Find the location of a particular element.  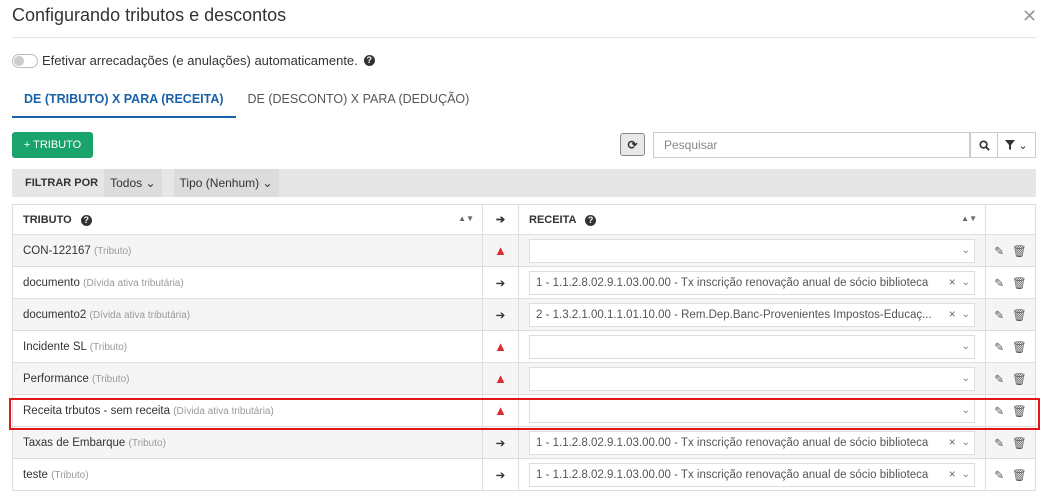

tributo-cell: documento (Dívida ativa tributária) is located at coordinates (247, 282).